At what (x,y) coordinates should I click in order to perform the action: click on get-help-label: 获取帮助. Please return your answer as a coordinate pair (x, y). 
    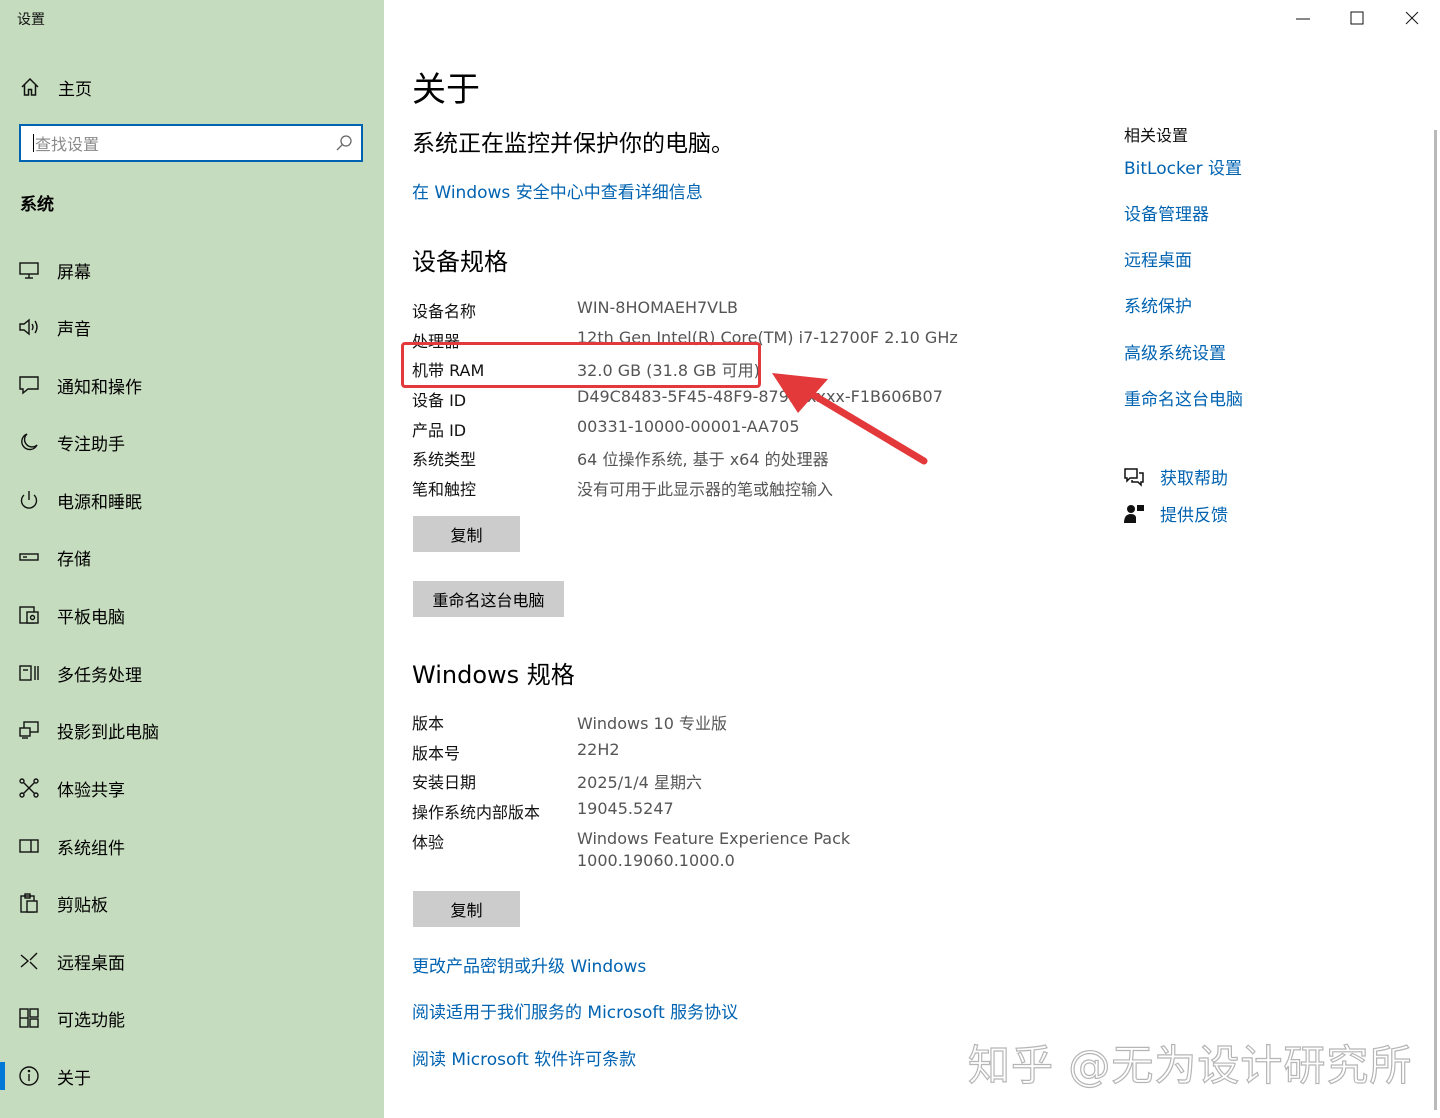
    Looking at the image, I should click on (1194, 476).